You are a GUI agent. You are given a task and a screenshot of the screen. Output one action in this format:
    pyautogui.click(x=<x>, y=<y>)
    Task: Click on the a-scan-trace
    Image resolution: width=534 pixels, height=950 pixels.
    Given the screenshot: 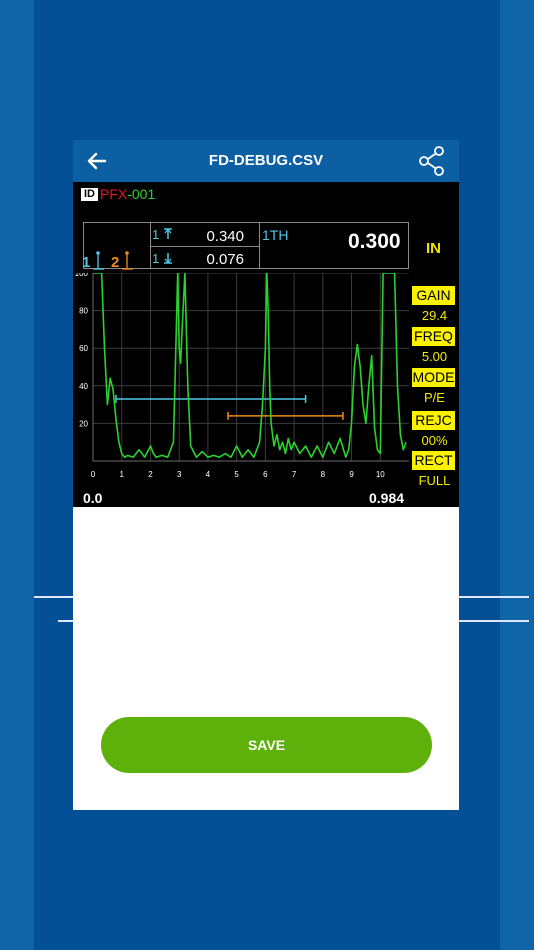 What is the action you would take?
    pyautogui.click(x=250, y=365)
    